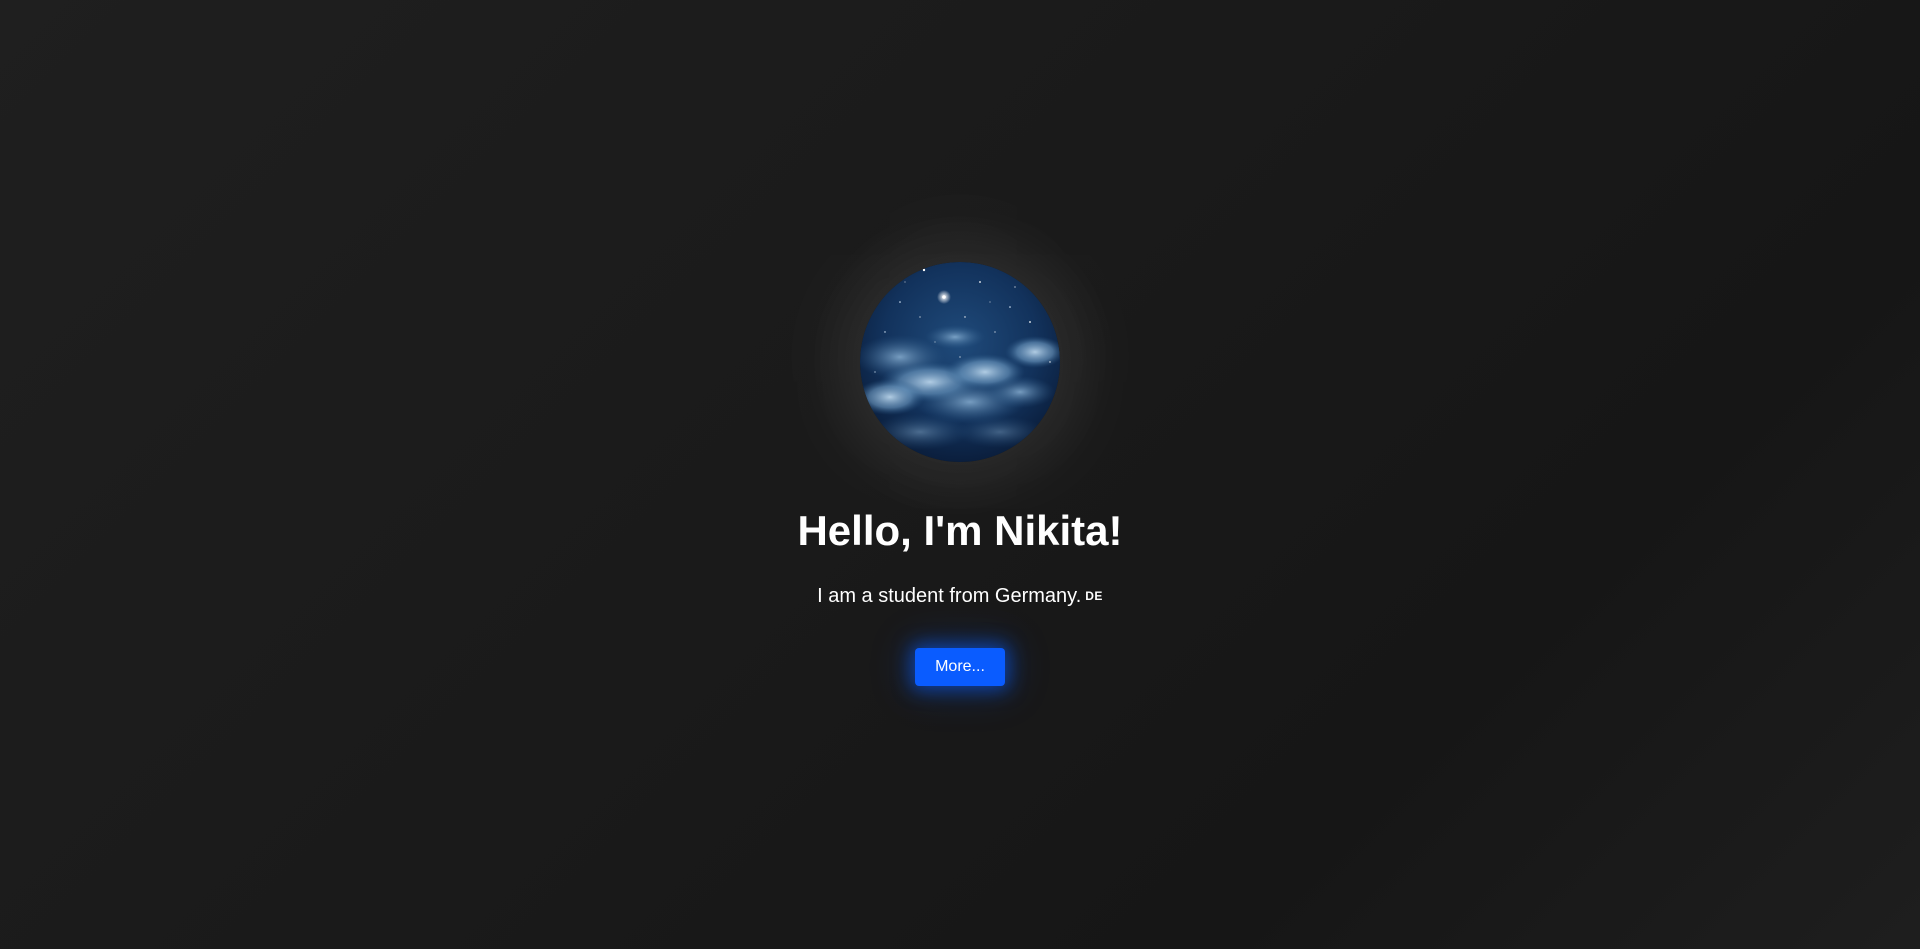 This screenshot has width=1920, height=949. I want to click on avatar-image, so click(960, 362).